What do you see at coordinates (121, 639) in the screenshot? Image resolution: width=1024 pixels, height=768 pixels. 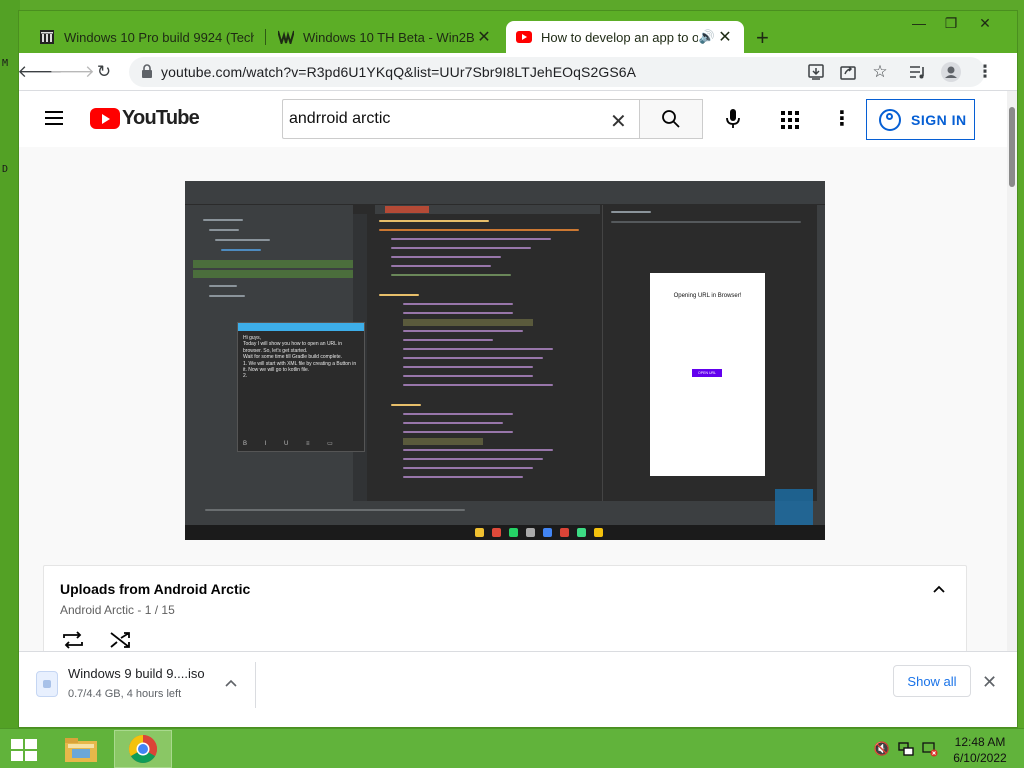 I see `shuffle-icon` at bounding box center [121, 639].